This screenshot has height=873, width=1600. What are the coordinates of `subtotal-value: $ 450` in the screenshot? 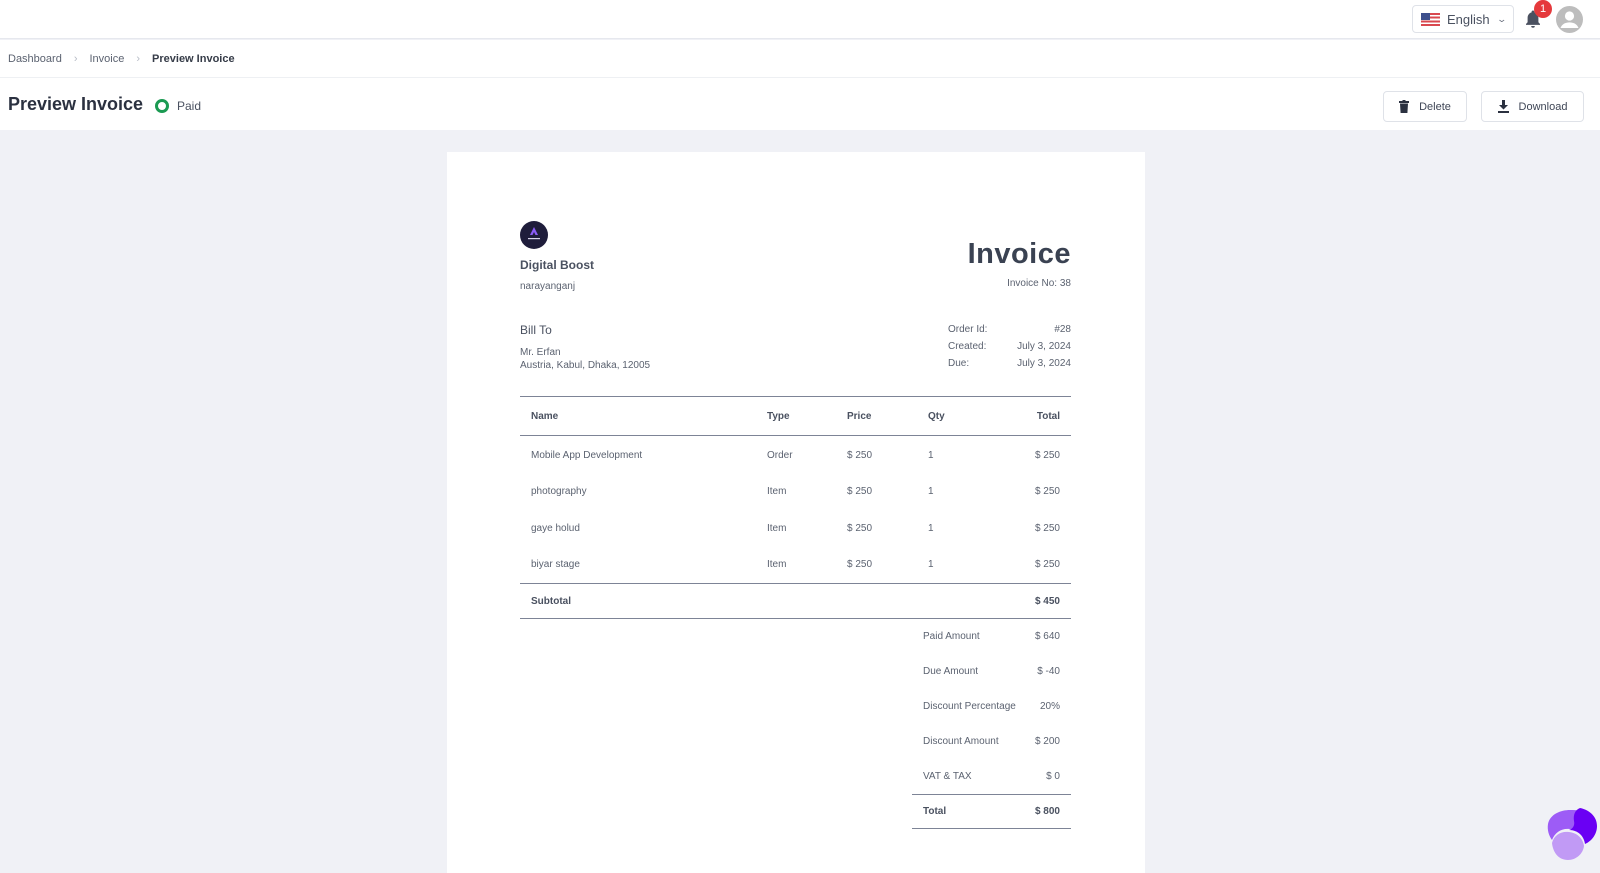 It's located at (1031, 601).